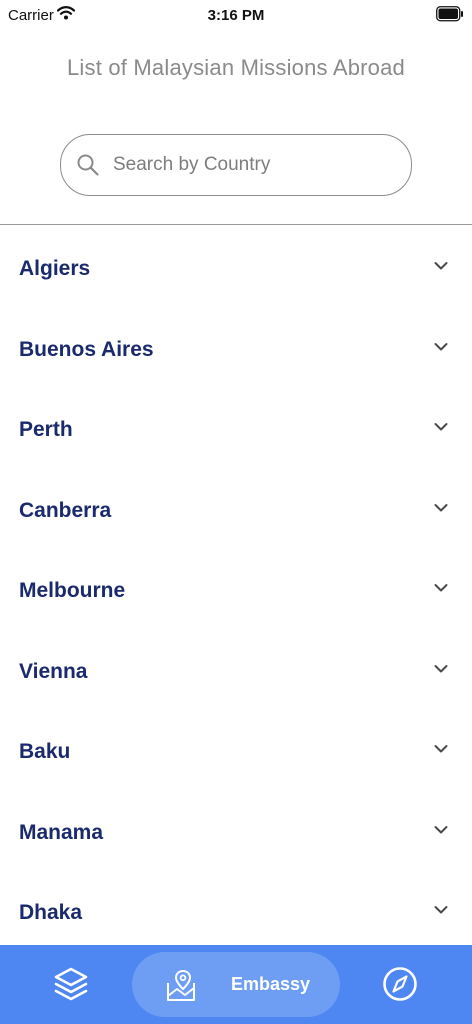 The width and height of the screenshot is (472, 1024). What do you see at coordinates (55, 268) in the screenshot?
I see `list-item-label: Algiers` at bounding box center [55, 268].